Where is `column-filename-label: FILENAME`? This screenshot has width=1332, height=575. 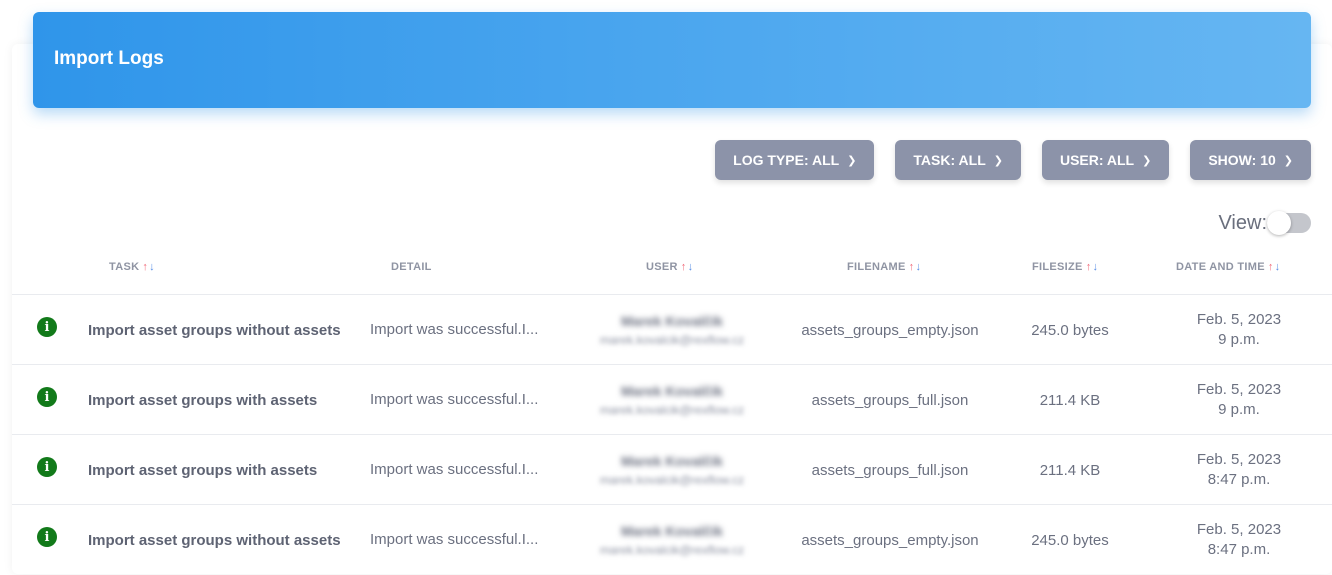
column-filename-label: FILENAME is located at coordinates (876, 267).